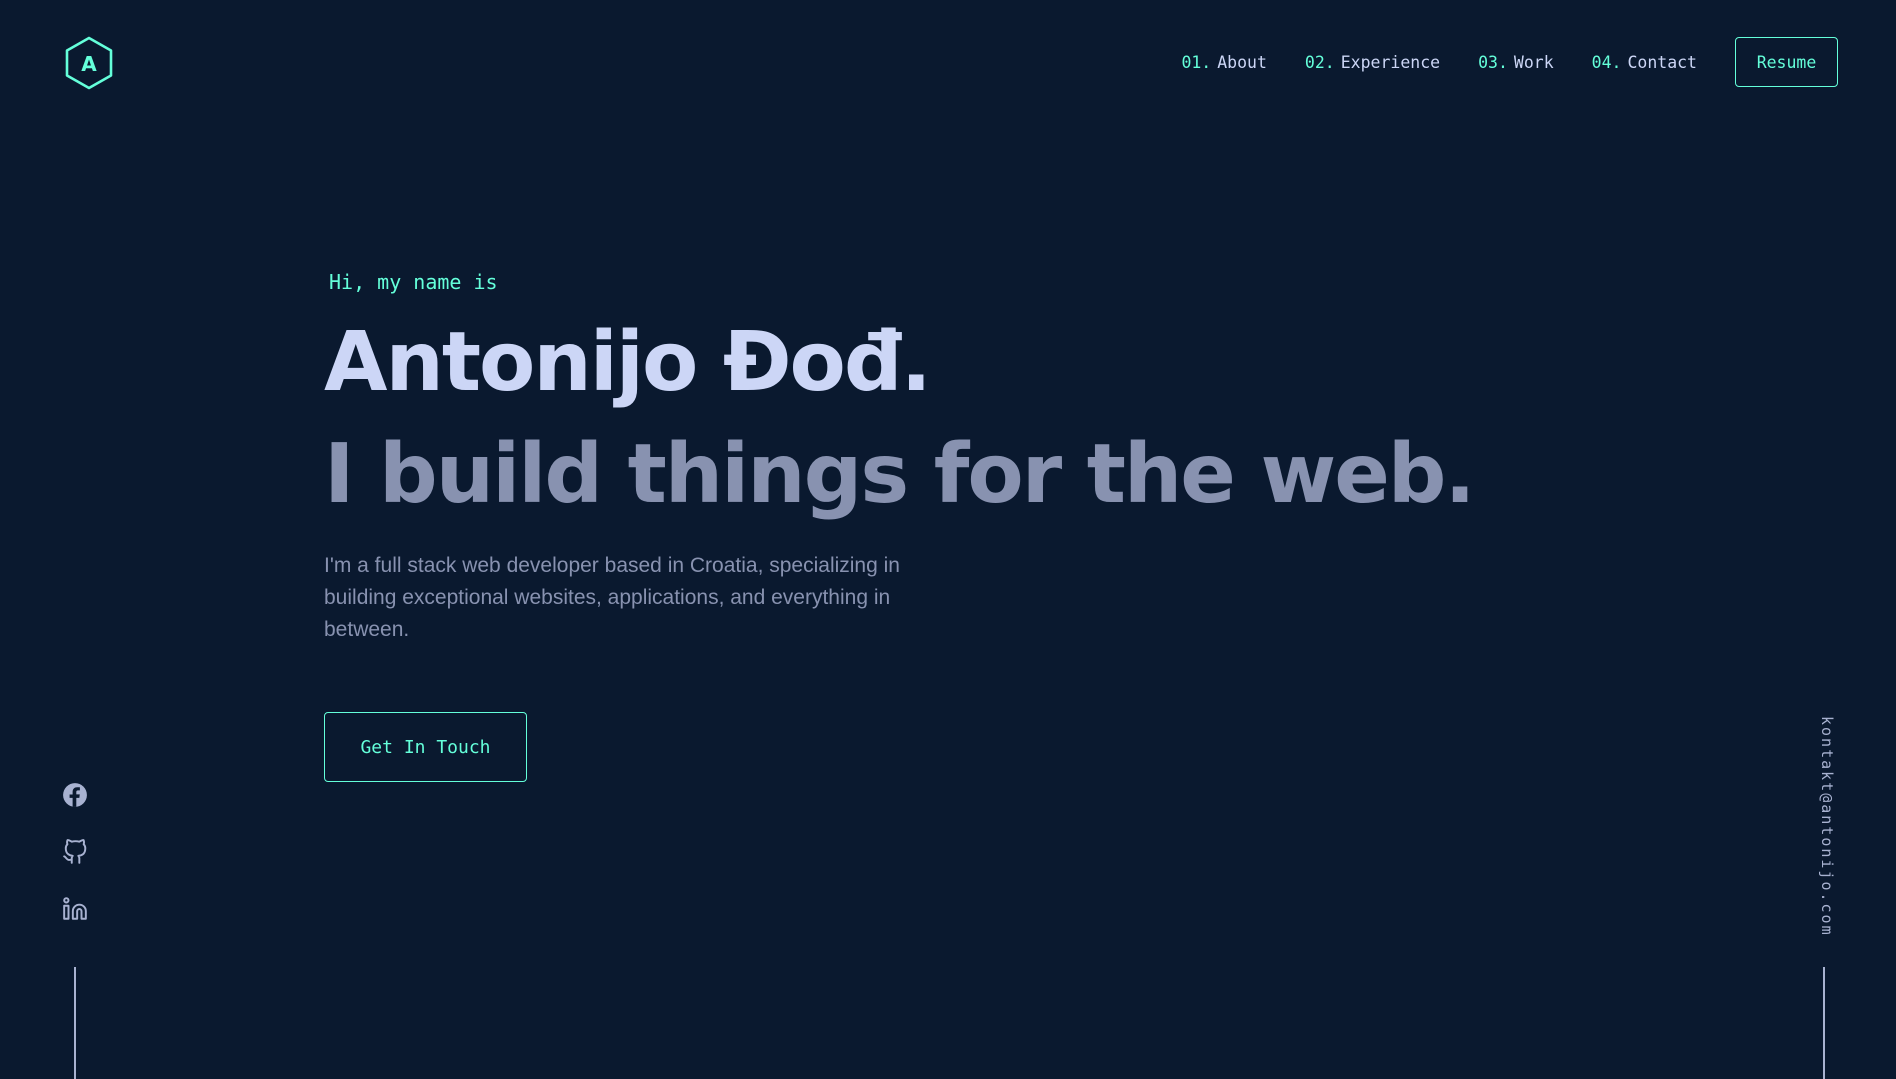 The image size is (1896, 1079). Describe the element at coordinates (1827, 826) in the screenshot. I see `email-link: kontakt@antonijo.com` at that location.